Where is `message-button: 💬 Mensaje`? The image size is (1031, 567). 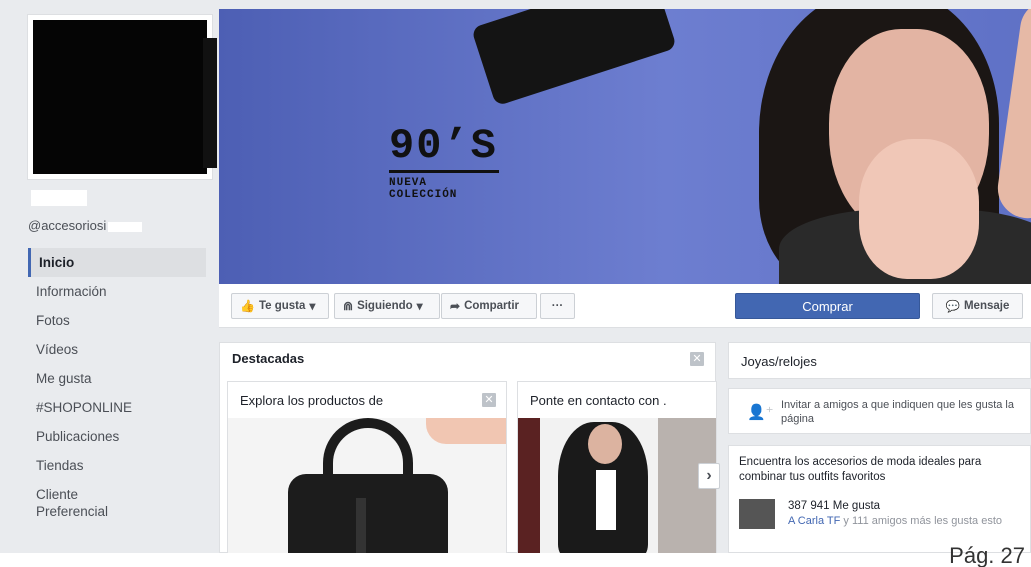
message-button: 💬 Mensaje is located at coordinates (977, 306).